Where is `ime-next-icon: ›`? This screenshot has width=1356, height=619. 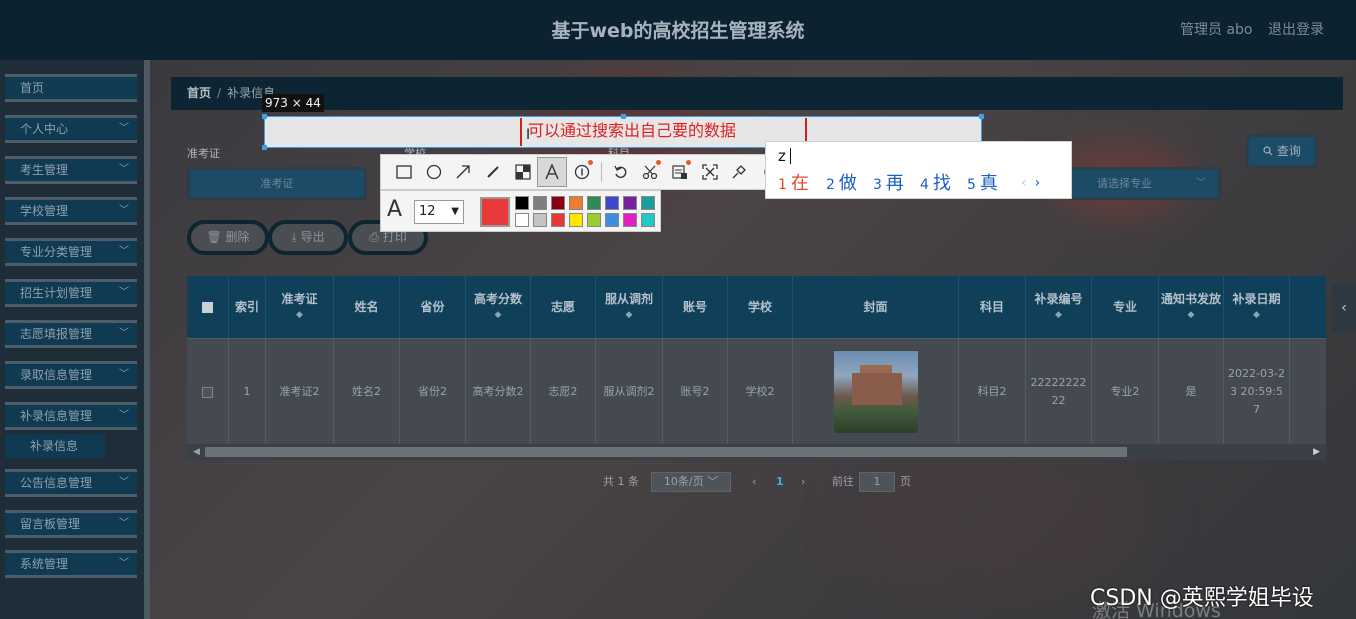 ime-next-icon: › is located at coordinates (1038, 183).